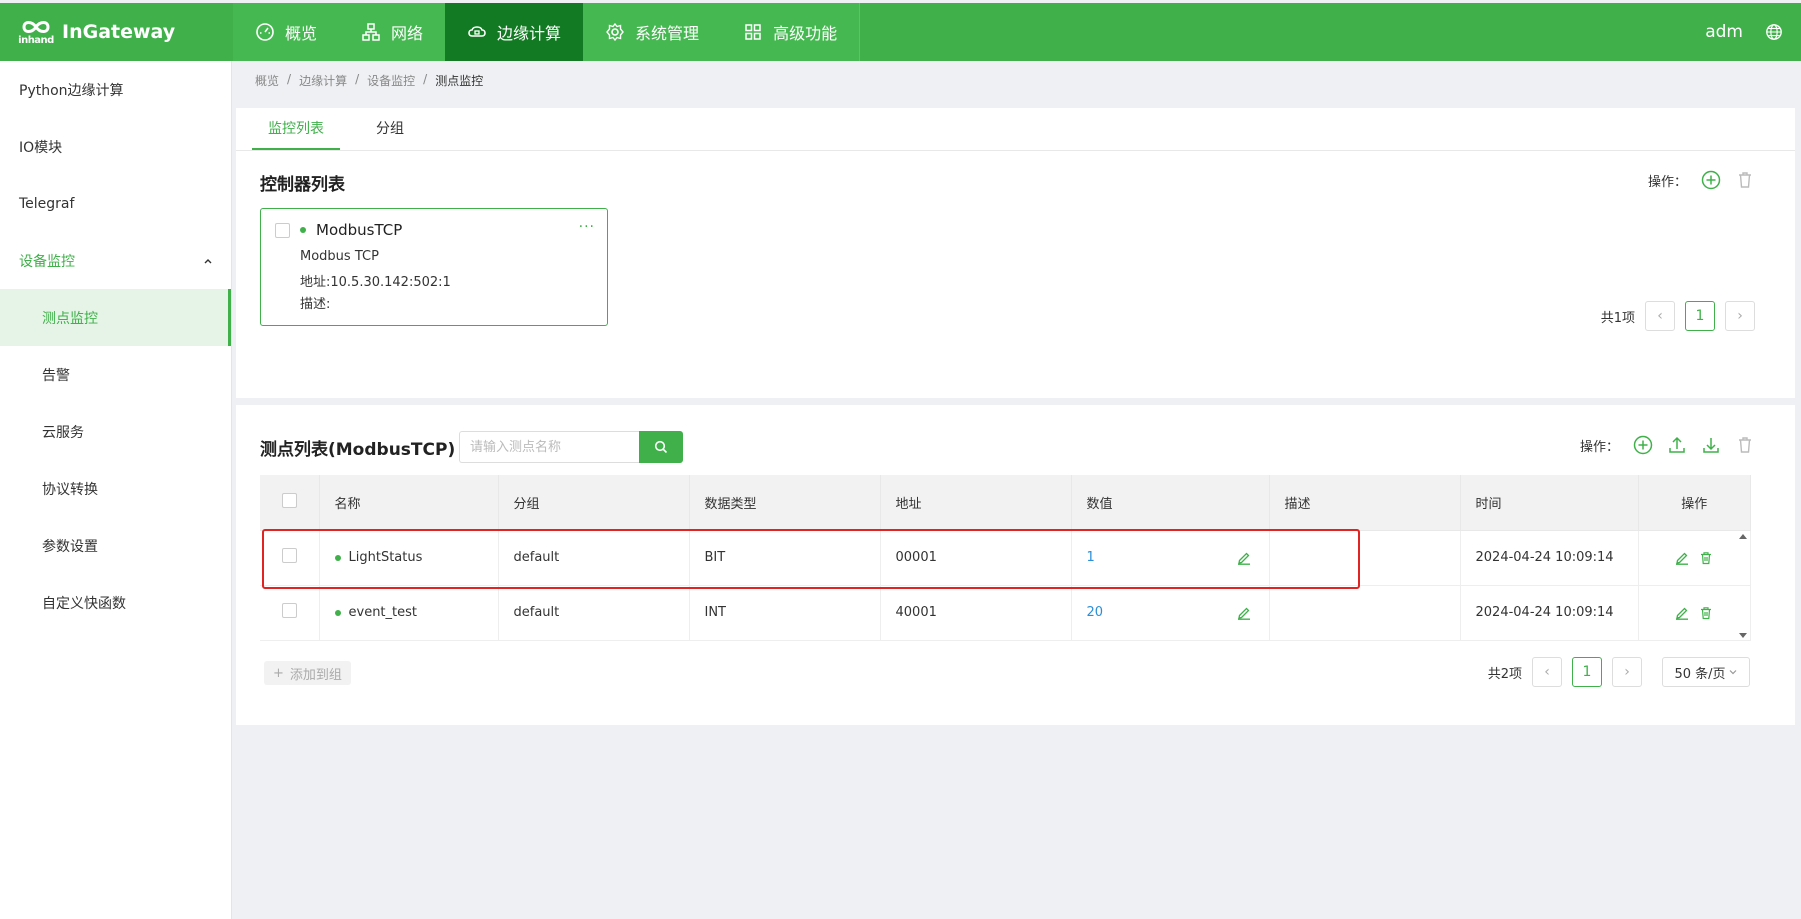  What do you see at coordinates (1170, 613) in the screenshot?
I see `cell-value: 20` at bounding box center [1170, 613].